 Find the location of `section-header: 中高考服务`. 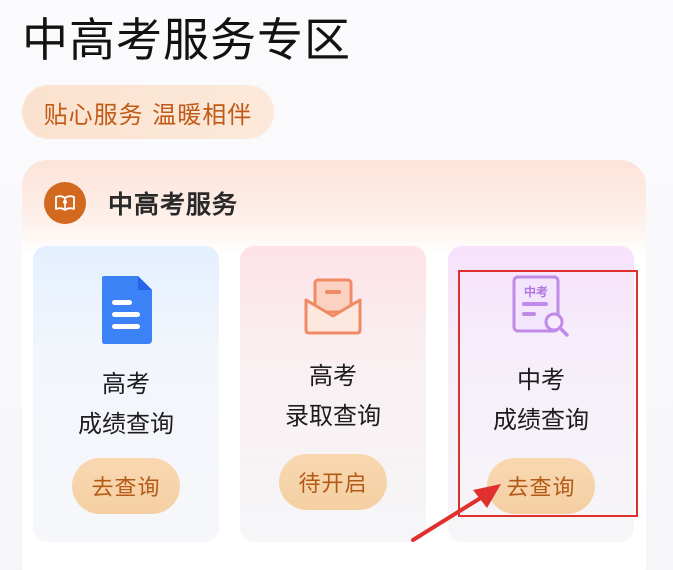

section-header: 中高考服务 is located at coordinates (141, 203).